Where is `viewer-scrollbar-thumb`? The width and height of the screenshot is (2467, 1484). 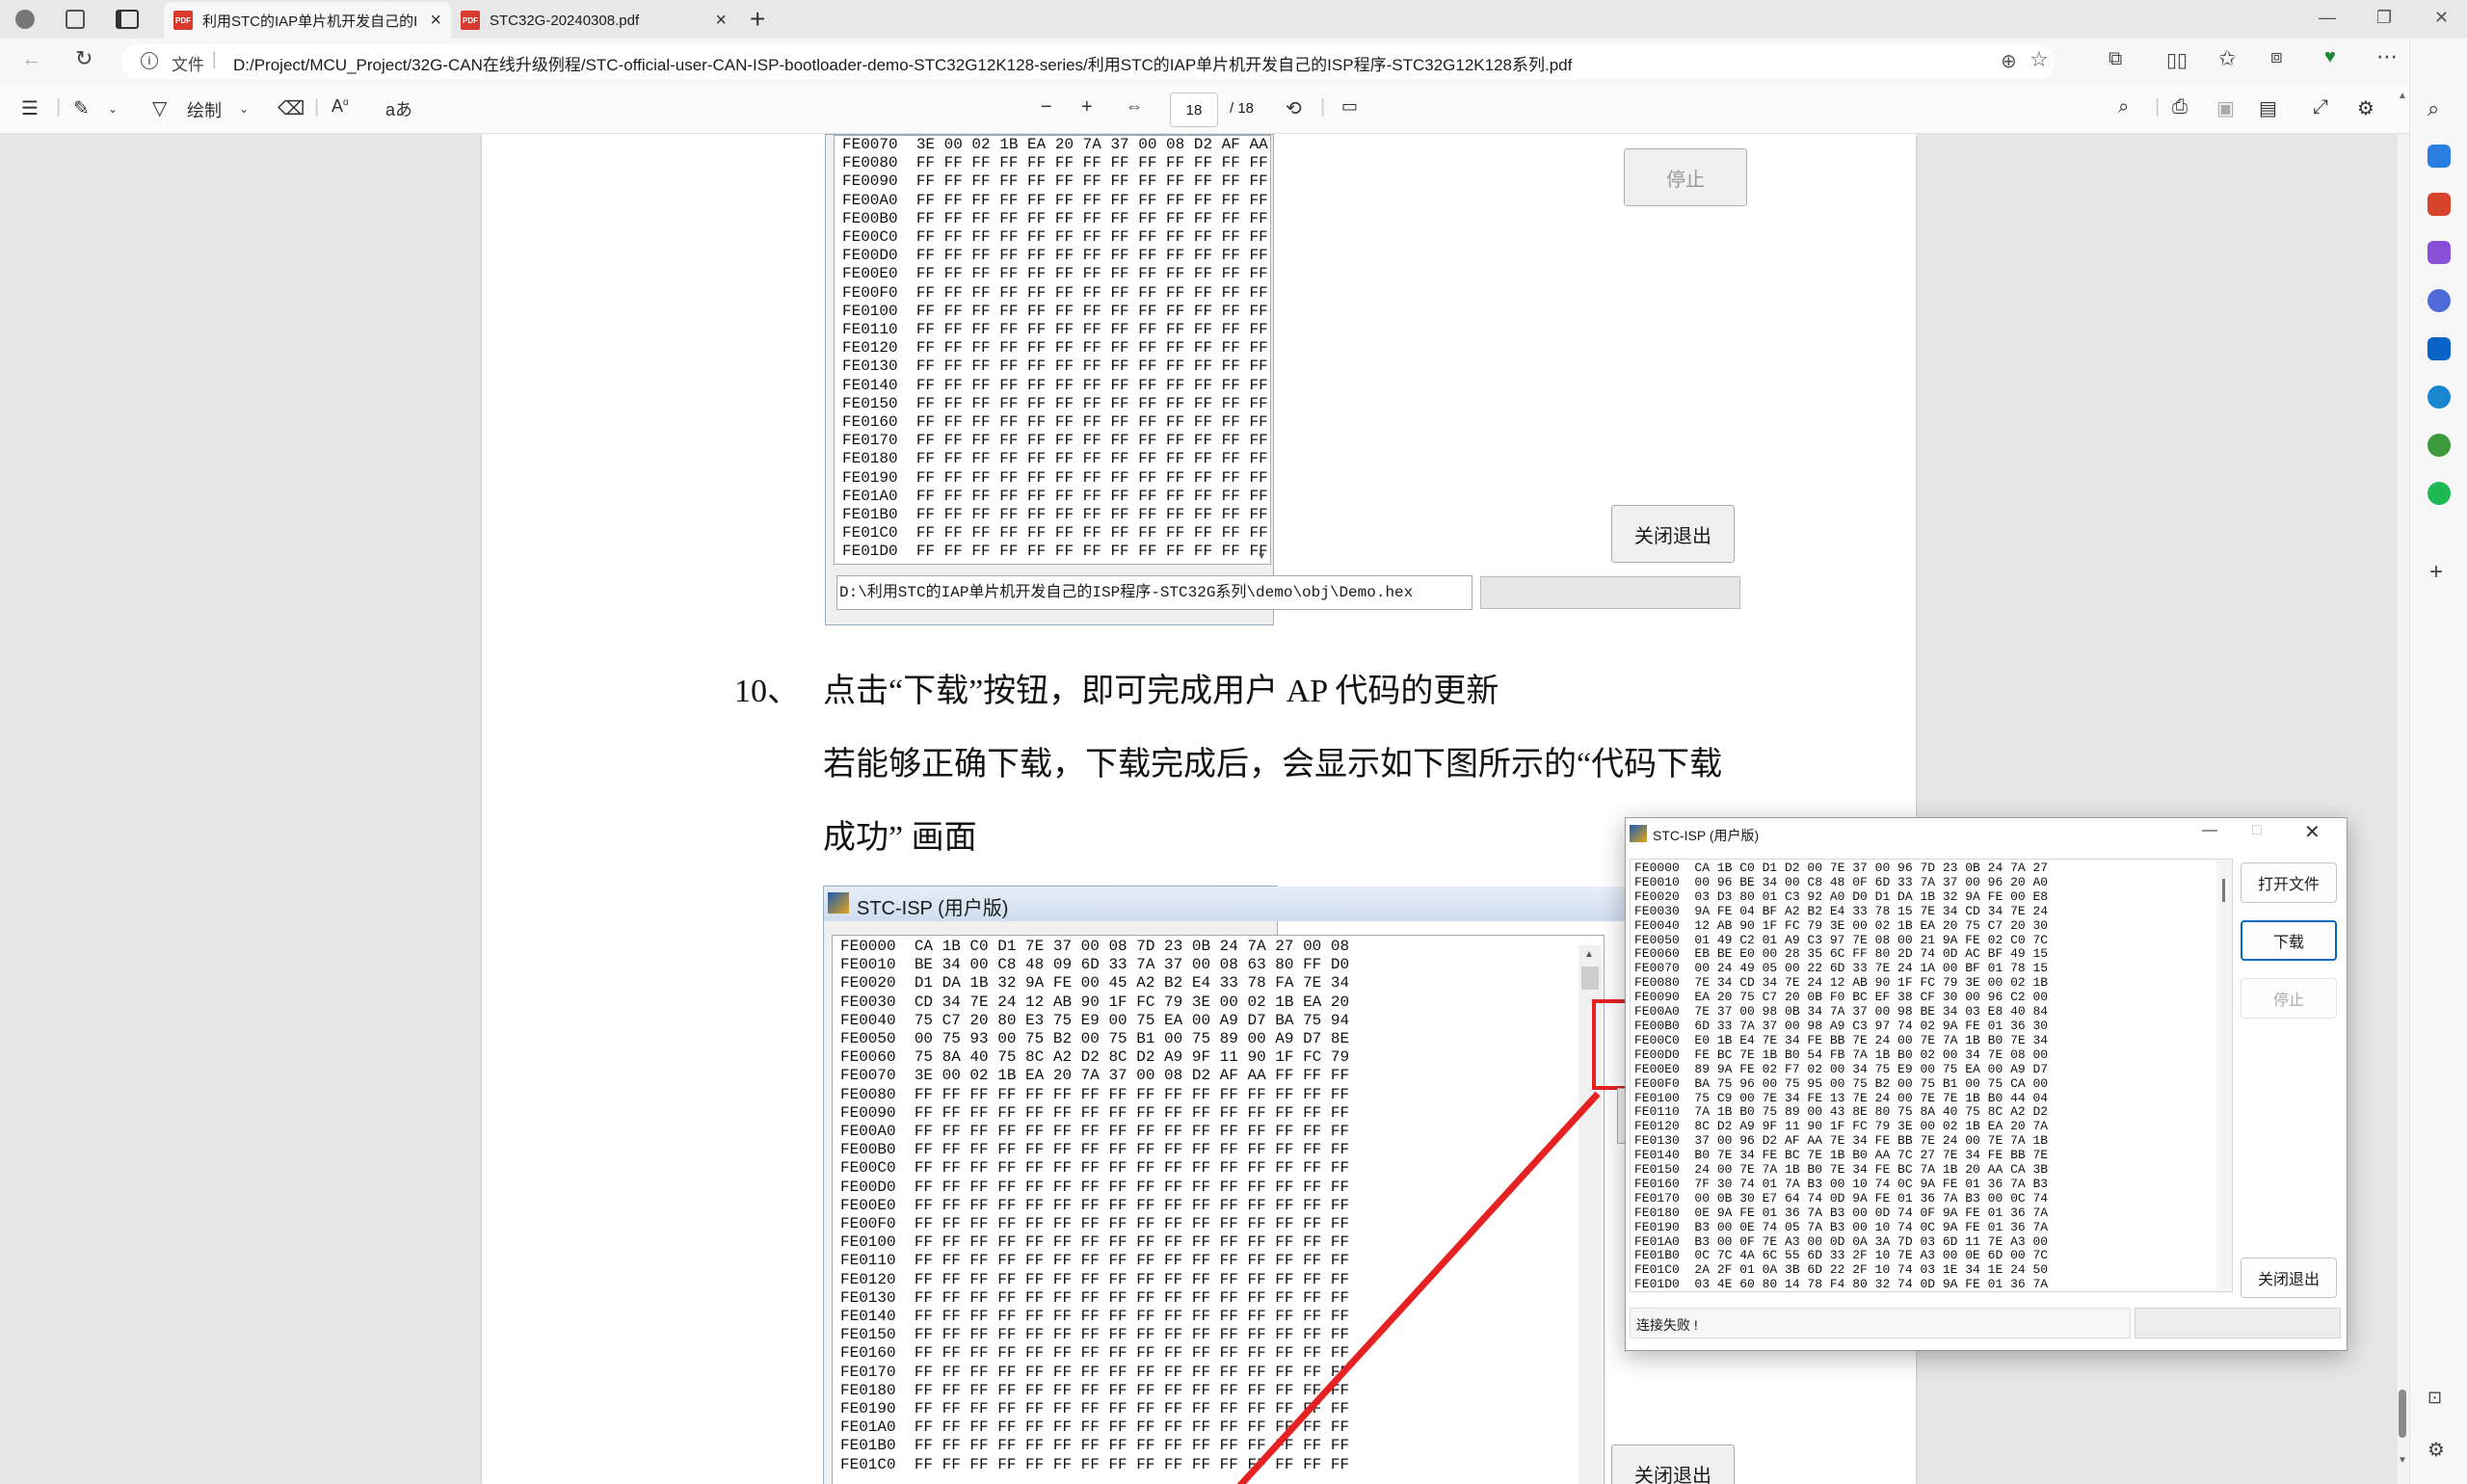 viewer-scrollbar-thumb is located at coordinates (2402, 1414).